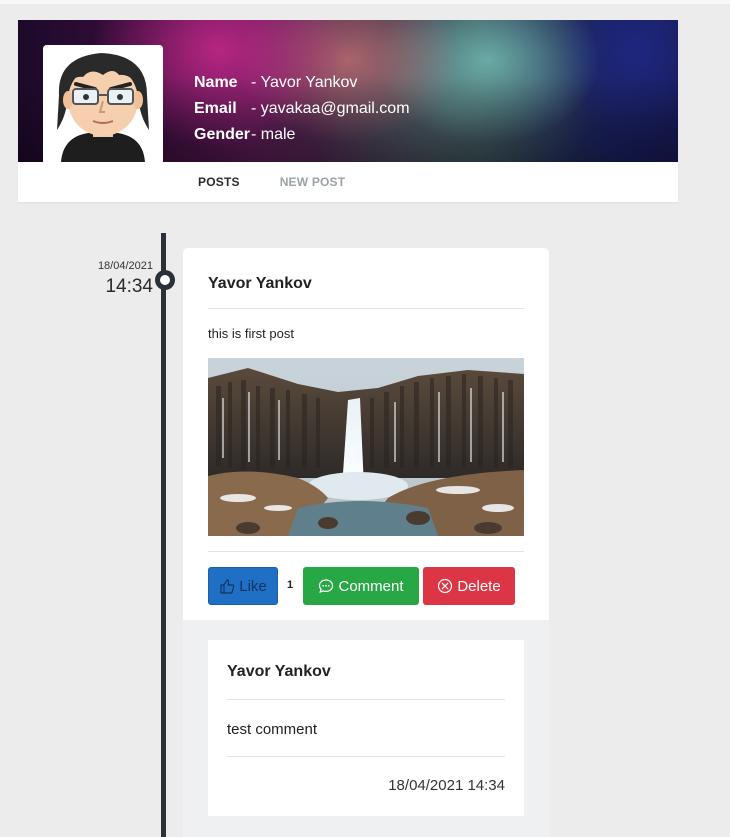 The image size is (730, 837). Describe the element at coordinates (216, 82) in the screenshot. I see `name-label: Name` at that location.